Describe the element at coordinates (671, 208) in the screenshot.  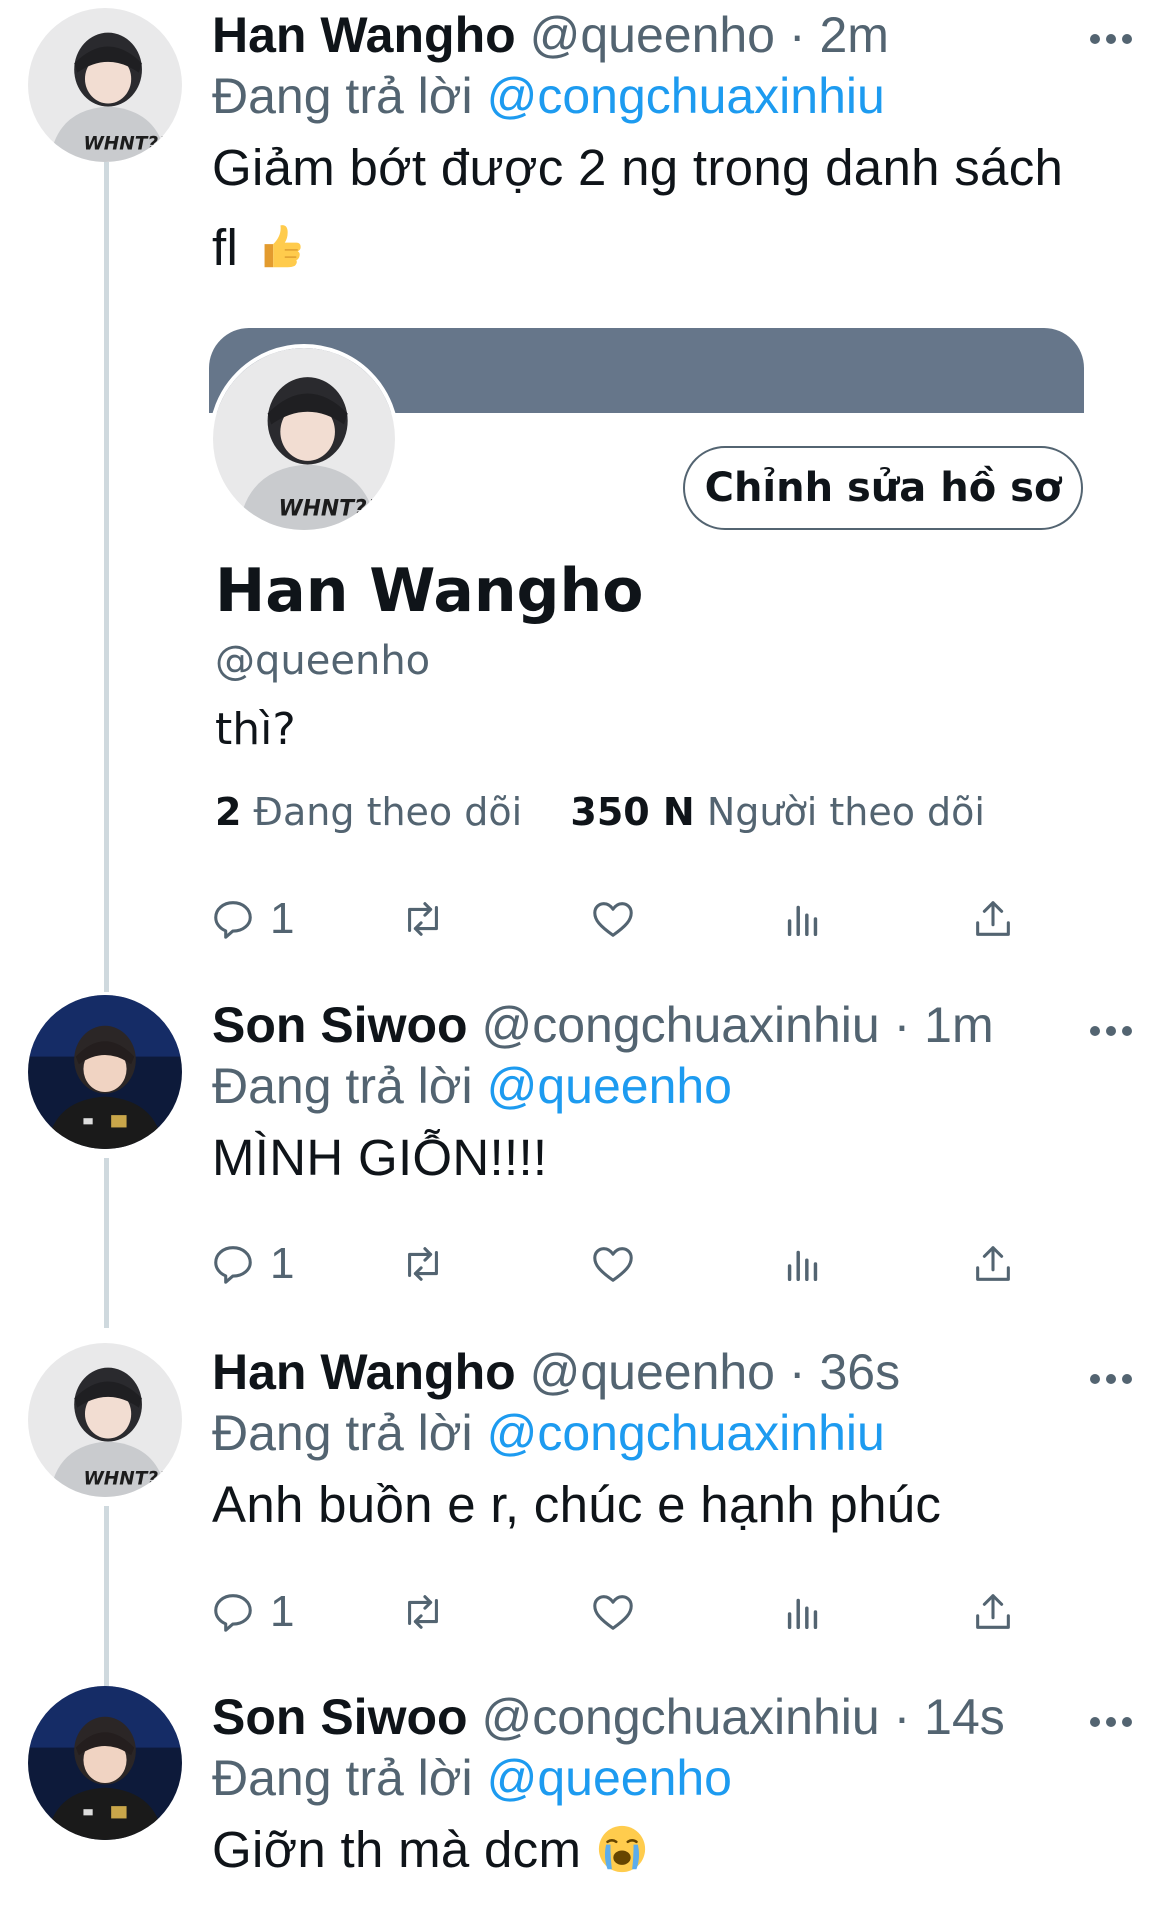
I see `tweet-text: Giảm bớt được 2 ng trong danh sách fl` at that location.